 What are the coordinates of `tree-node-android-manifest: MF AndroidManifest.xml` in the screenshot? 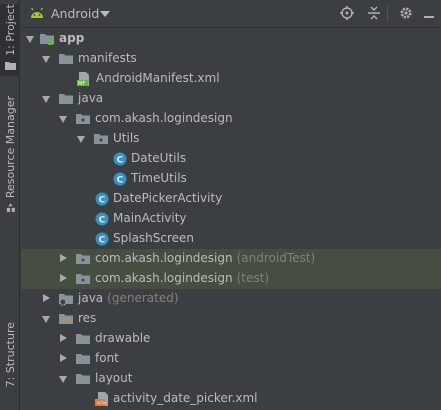 It's located at (231, 79).